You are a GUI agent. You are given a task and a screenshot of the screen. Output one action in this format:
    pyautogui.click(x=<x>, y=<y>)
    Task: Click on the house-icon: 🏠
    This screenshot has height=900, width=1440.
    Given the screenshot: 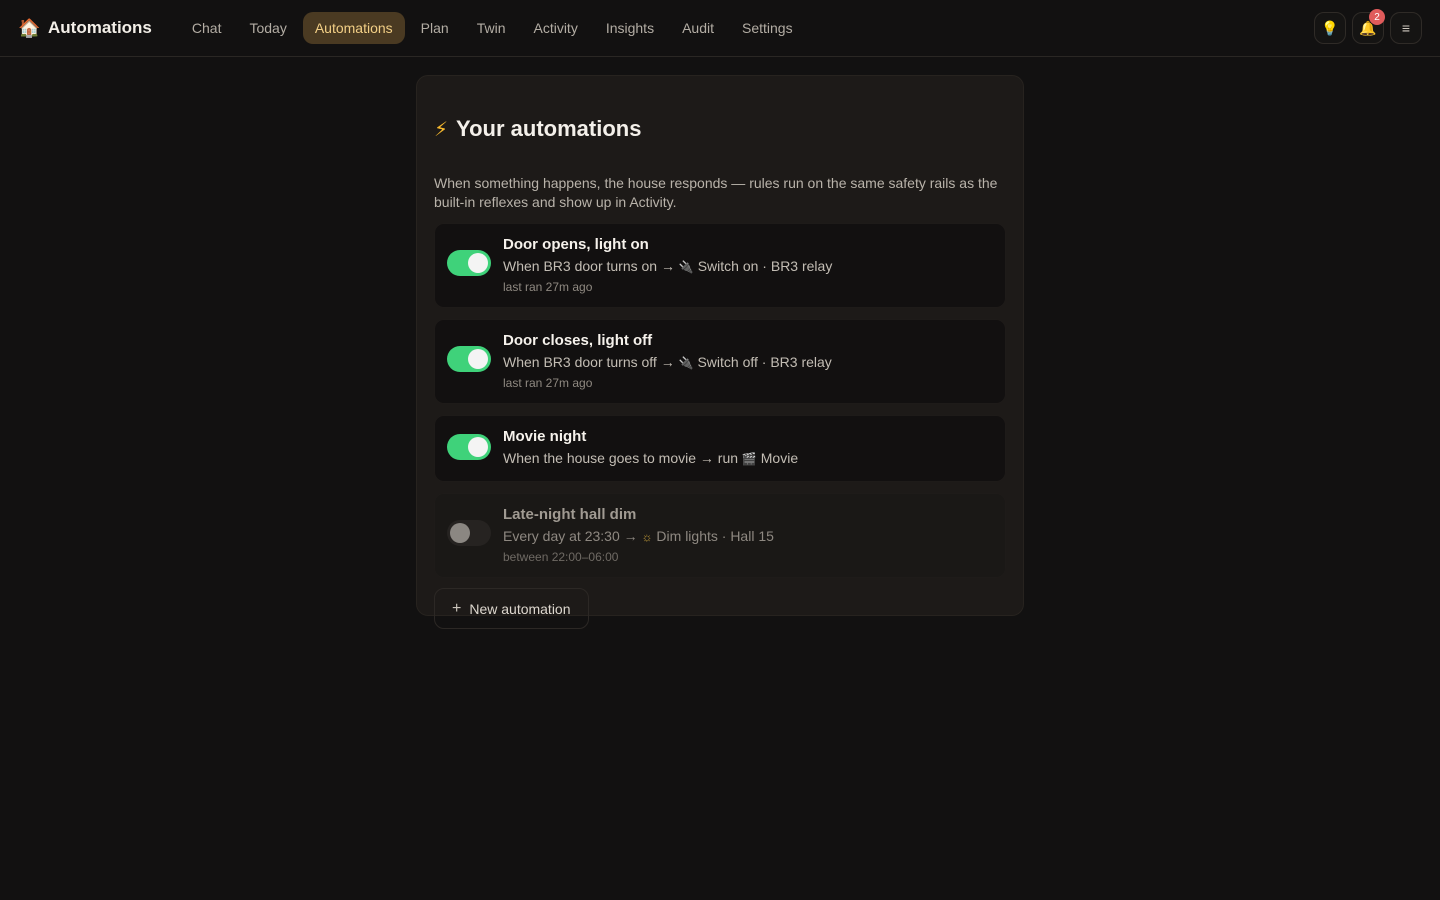 What is the action you would take?
    pyautogui.click(x=29, y=27)
    